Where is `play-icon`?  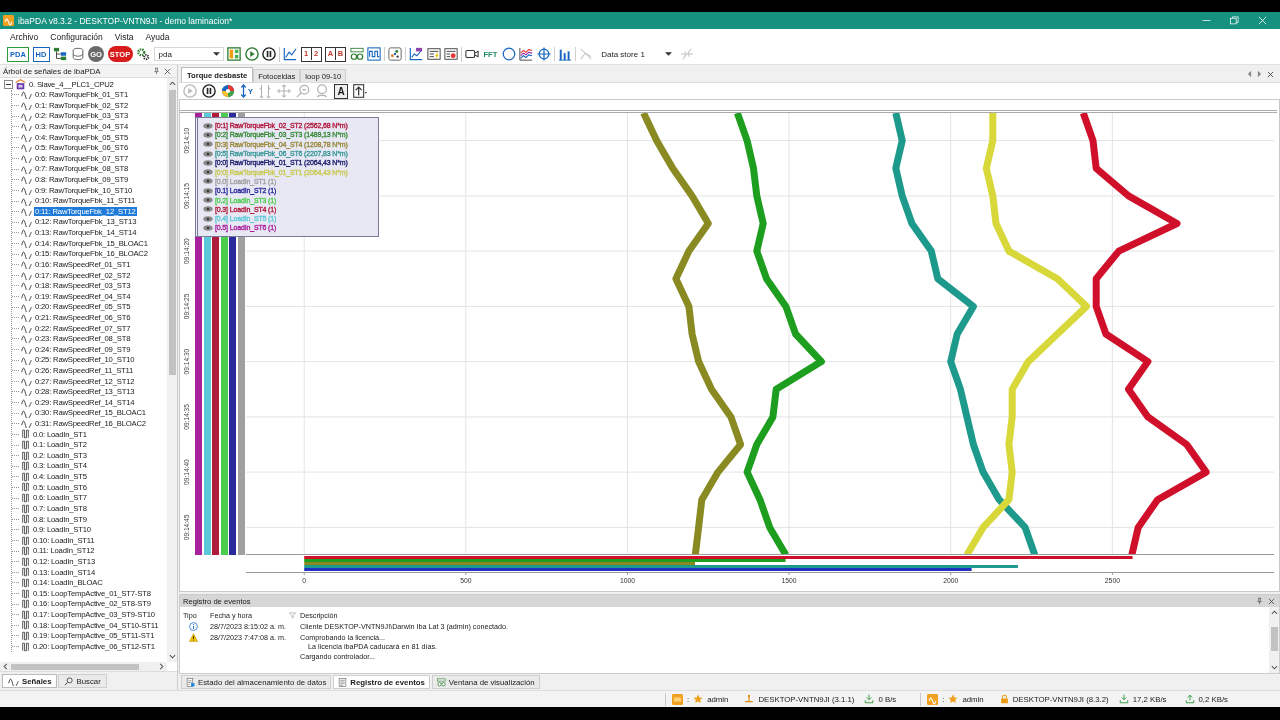 play-icon is located at coordinates (251, 54).